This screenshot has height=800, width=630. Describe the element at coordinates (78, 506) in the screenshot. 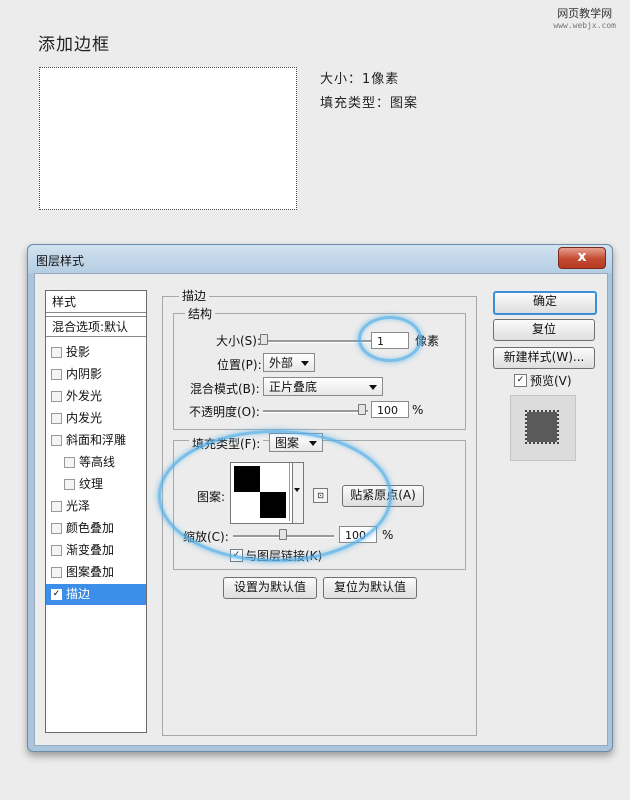

I see `style-item-label: 光泽` at that location.